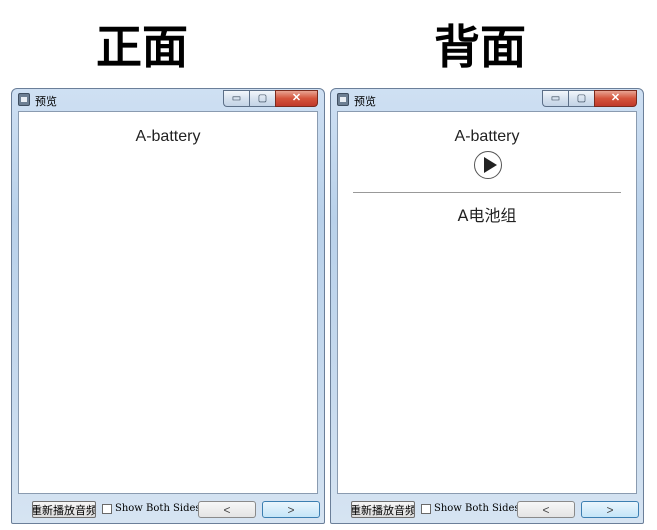  What do you see at coordinates (488, 165) in the screenshot?
I see `play-icon` at bounding box center [488, 165].